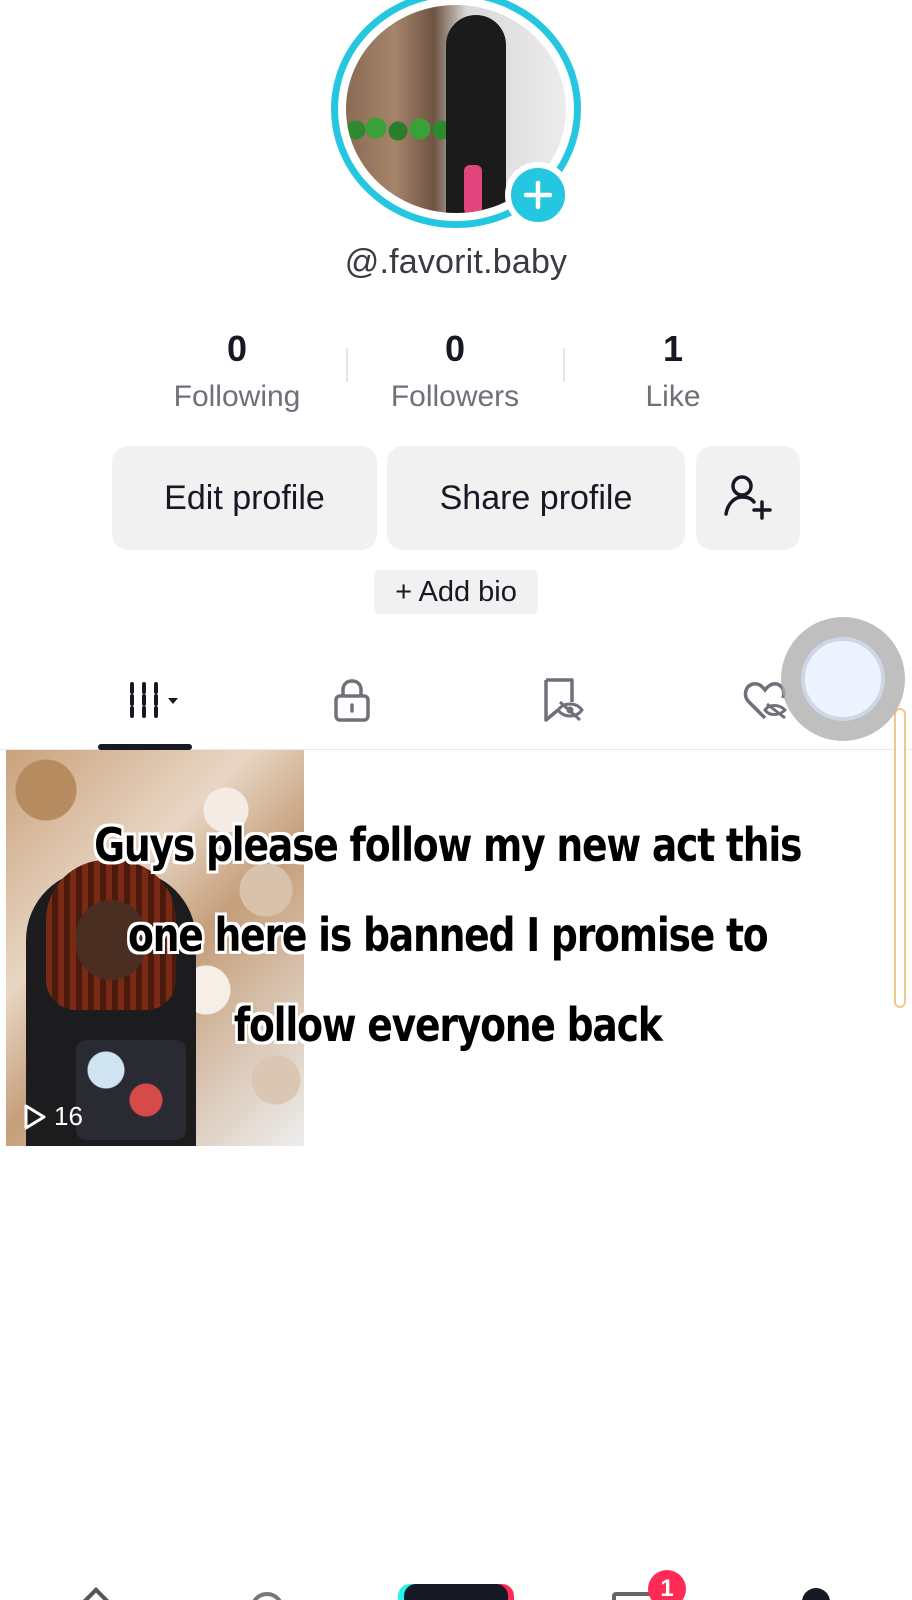  Describe the element at coordinates (448, 845) in the screenshot. I see `caption-line: Guys please follow my new act this` at that location.